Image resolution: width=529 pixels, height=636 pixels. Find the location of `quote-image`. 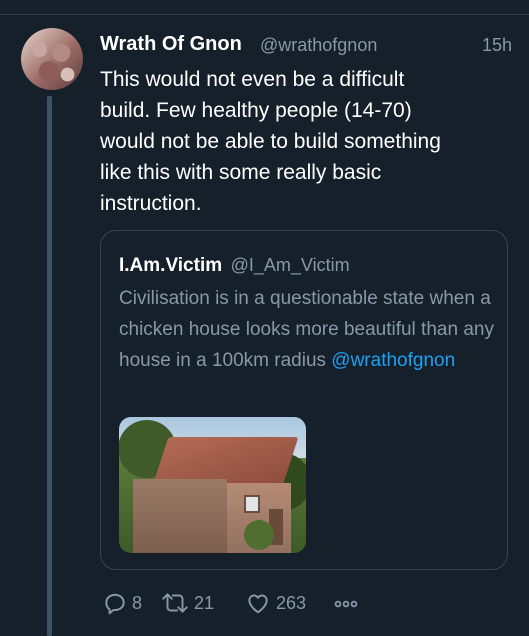

quote-image is located at coordinates (212, 485).